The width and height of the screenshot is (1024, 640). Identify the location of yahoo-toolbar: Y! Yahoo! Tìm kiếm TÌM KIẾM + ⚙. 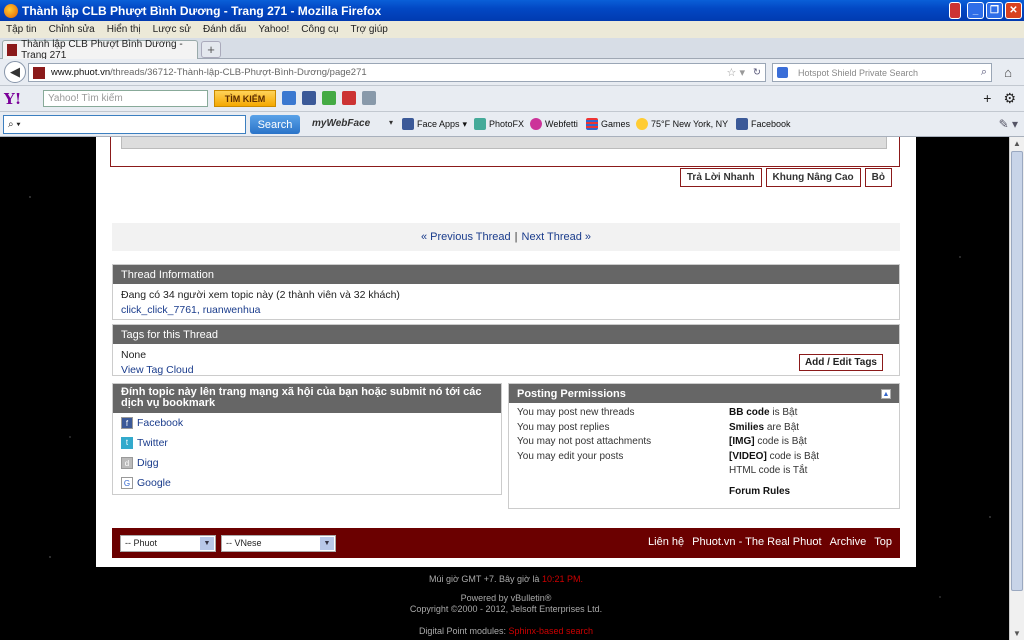
(512, 99).